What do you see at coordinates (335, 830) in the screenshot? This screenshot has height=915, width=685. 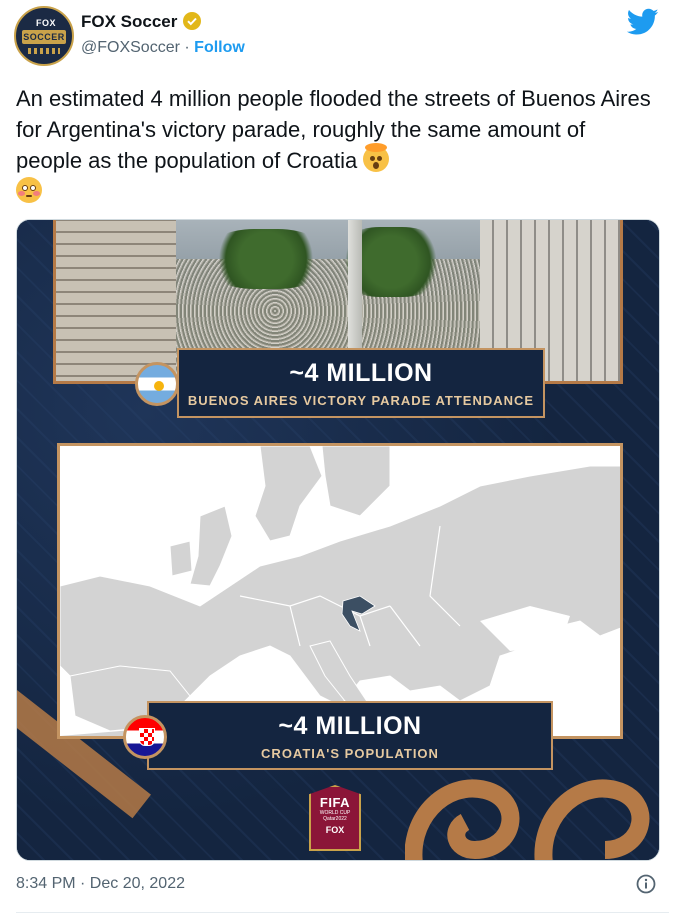 I see `fox-text: FOX` at bounding box center [335, 830].